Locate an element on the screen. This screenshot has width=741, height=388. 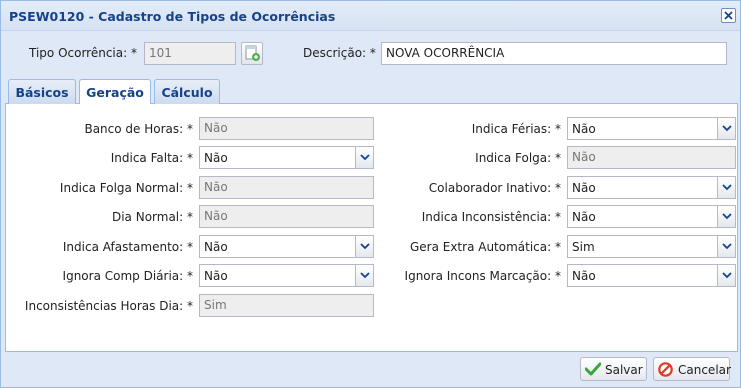
indica-folga-label: Indica Folga: * is located at coordinates (518, 158).